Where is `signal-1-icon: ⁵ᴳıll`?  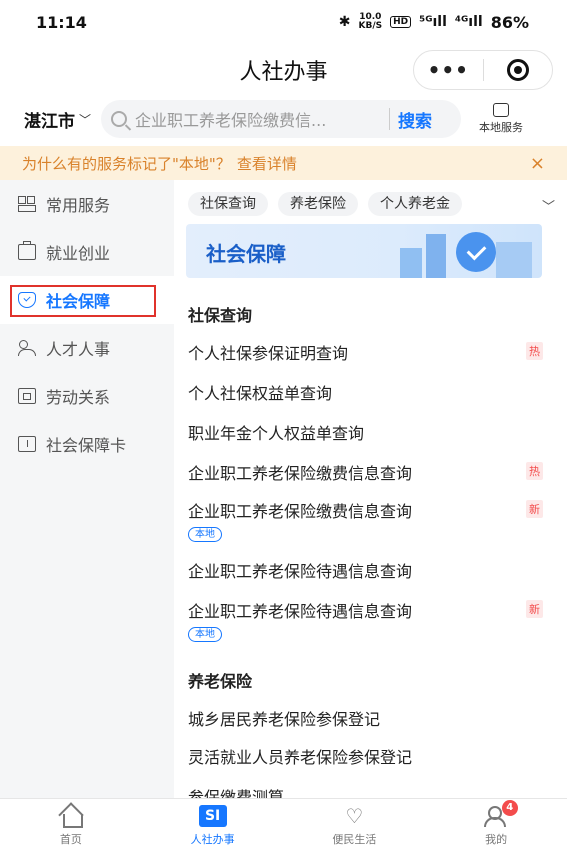
signal-1-icon: ⁵ᴳıll is located at coordinates (433, 22).